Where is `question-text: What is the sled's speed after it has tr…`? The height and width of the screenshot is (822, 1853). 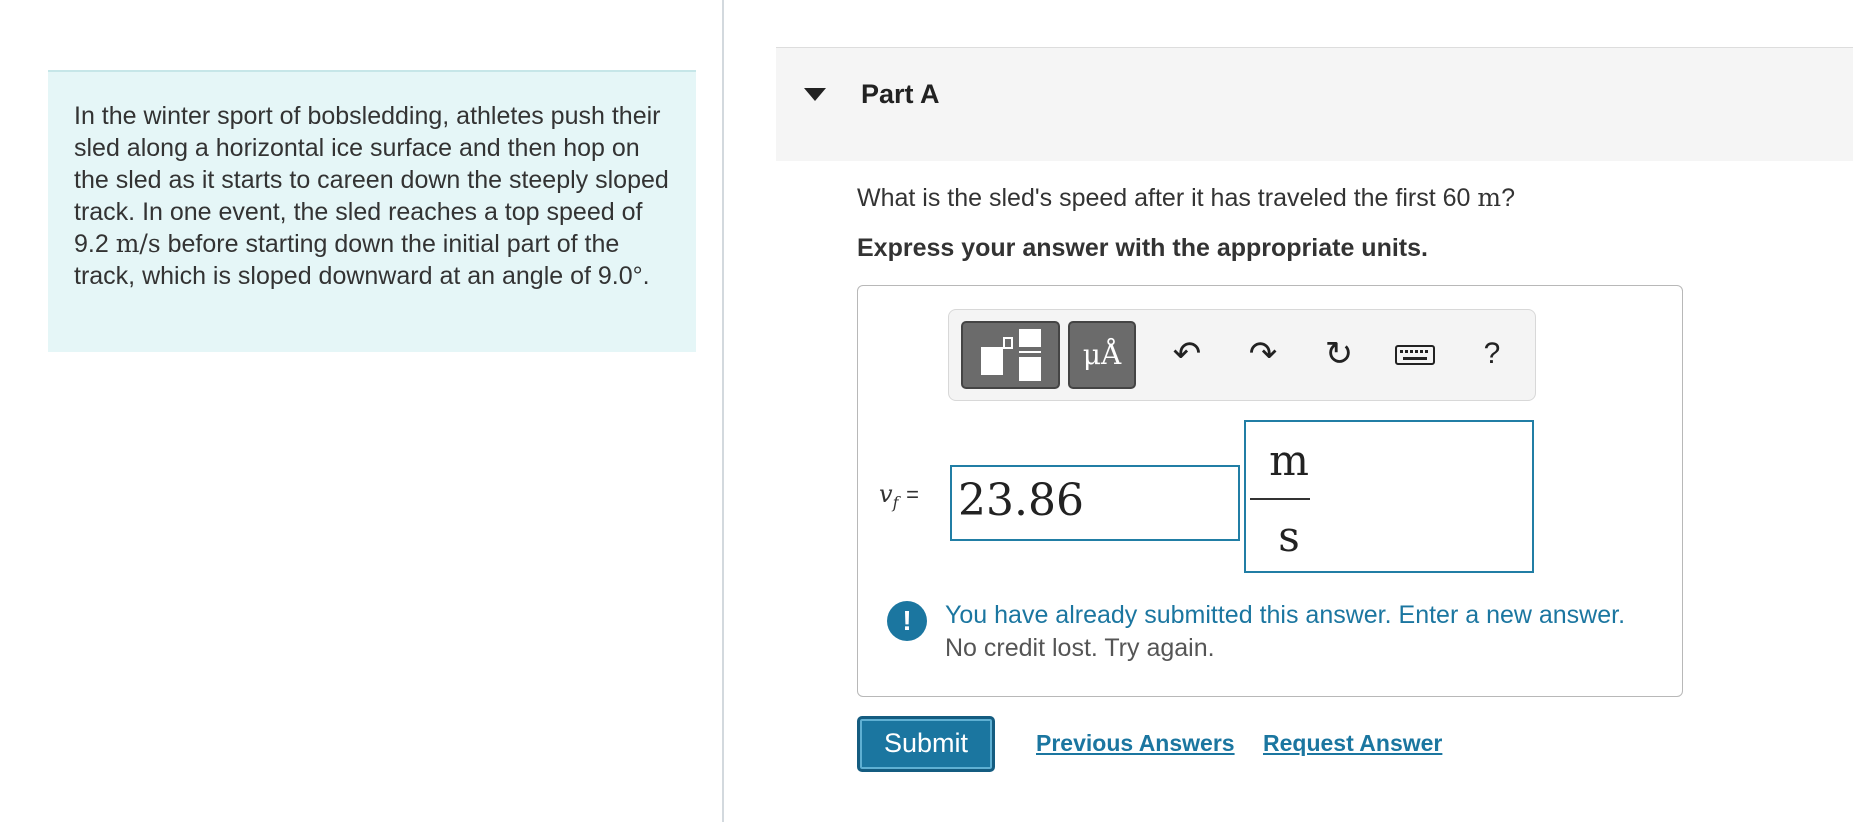
question-text: What is the sled's speed after it has tr… is located at coordinates (1186, 198).